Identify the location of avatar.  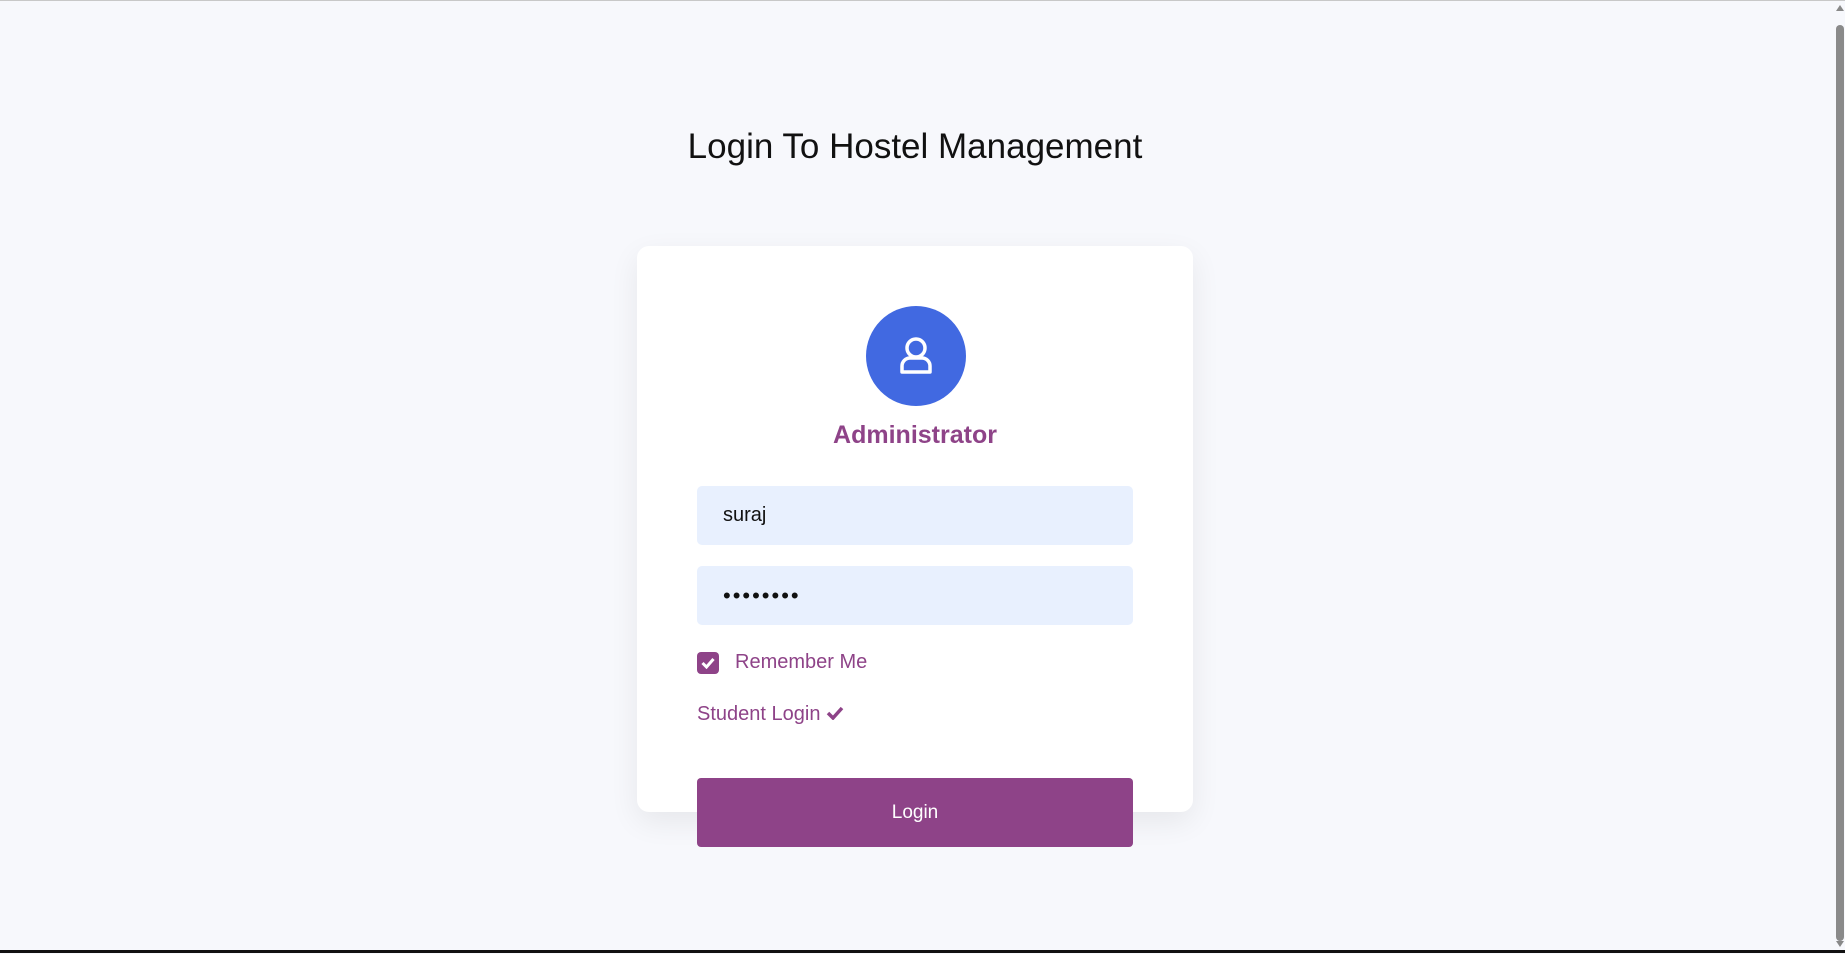
(916, 356).